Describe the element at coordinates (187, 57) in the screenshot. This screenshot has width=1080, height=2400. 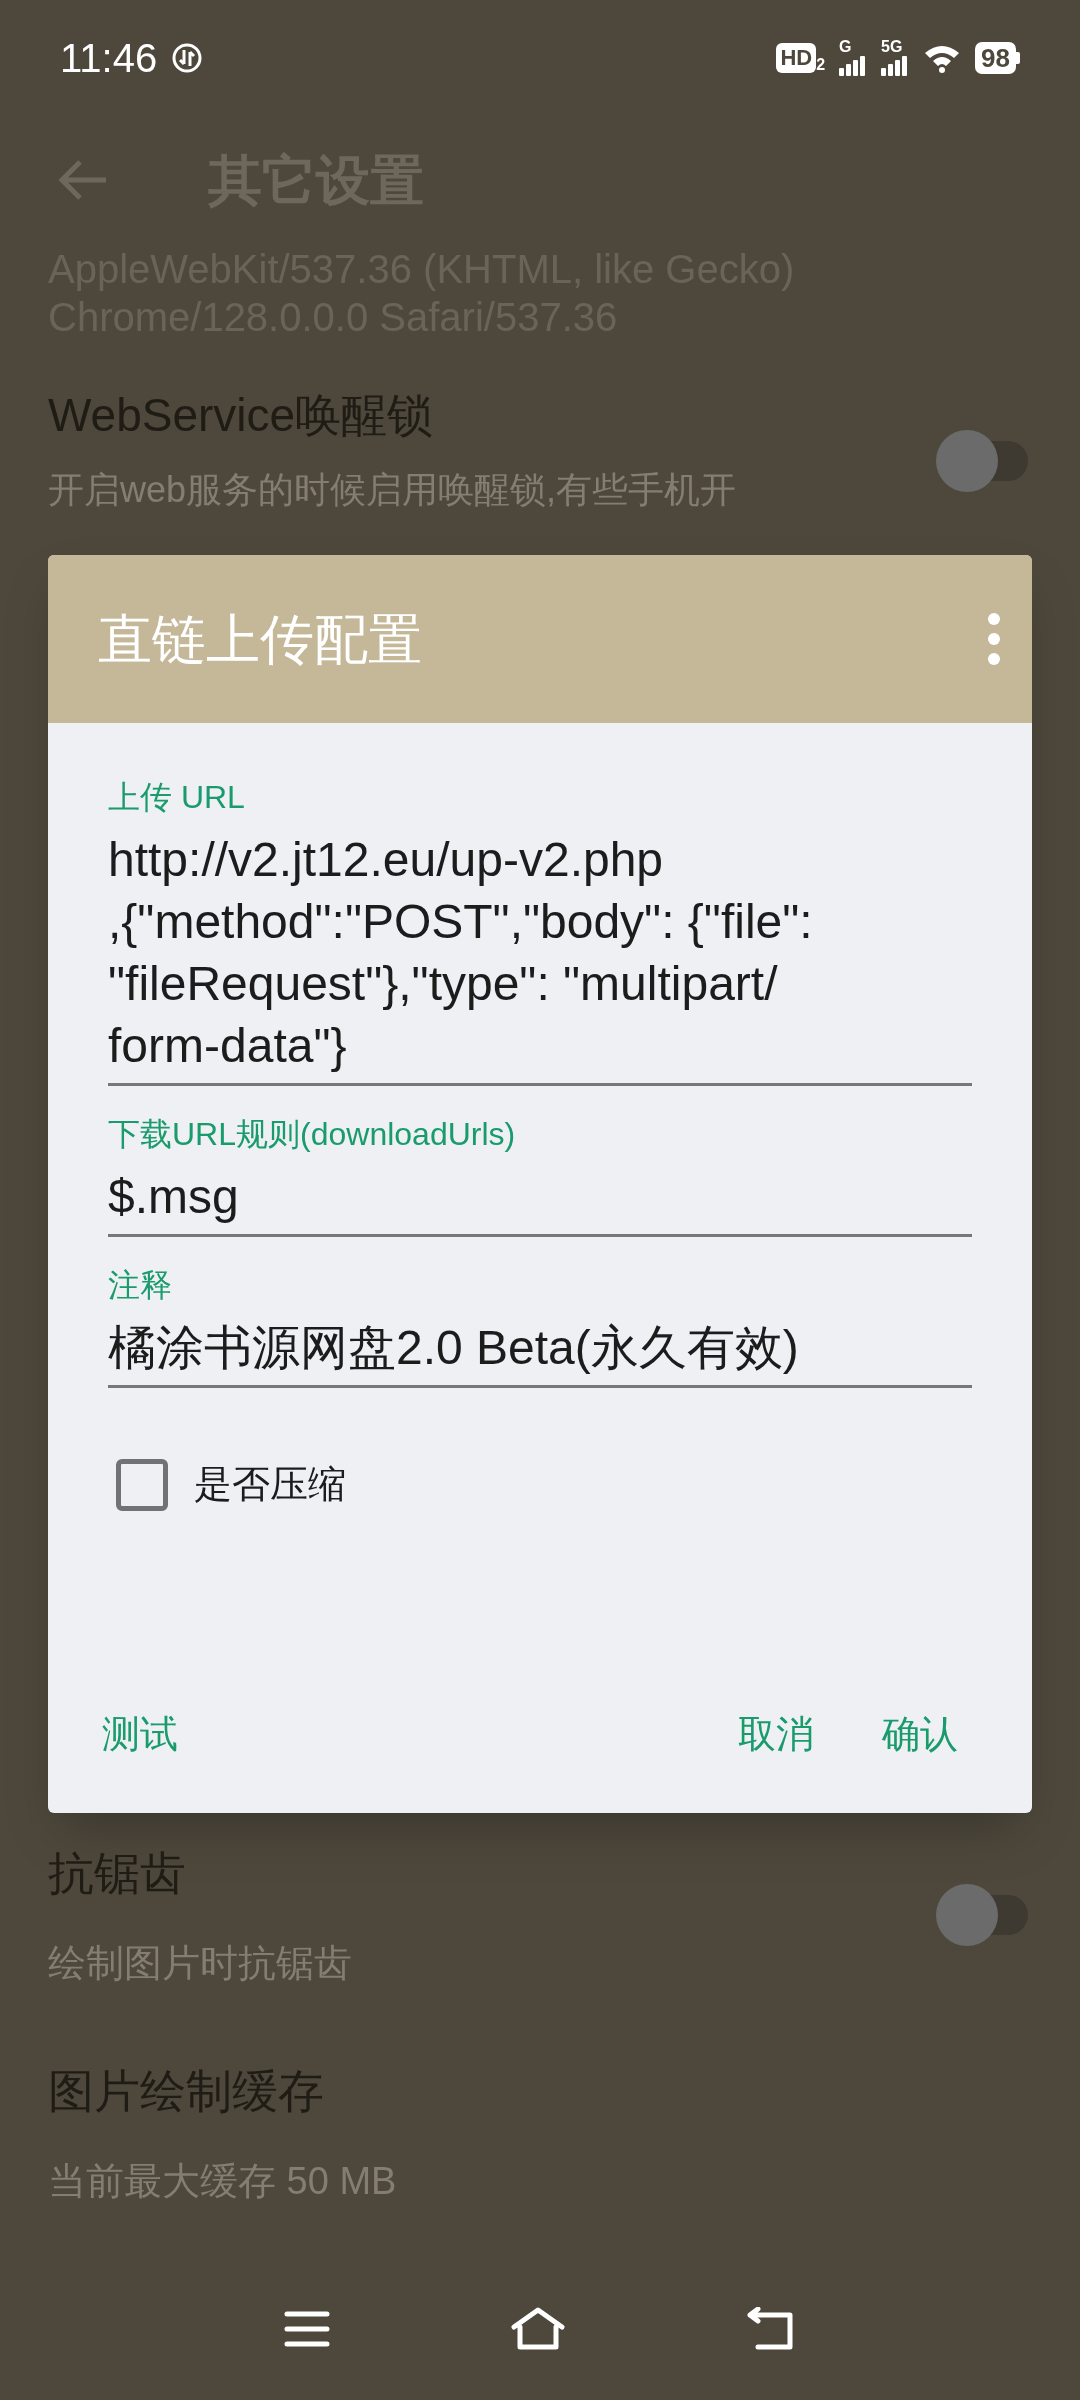
I see `data-saver-icon` at that location.